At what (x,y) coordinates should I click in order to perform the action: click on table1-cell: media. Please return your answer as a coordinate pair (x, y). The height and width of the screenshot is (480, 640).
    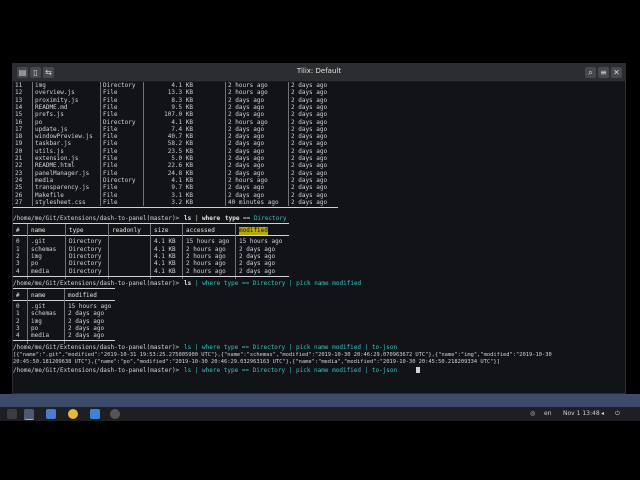
    Looking at the image, I should click on (40, 271).